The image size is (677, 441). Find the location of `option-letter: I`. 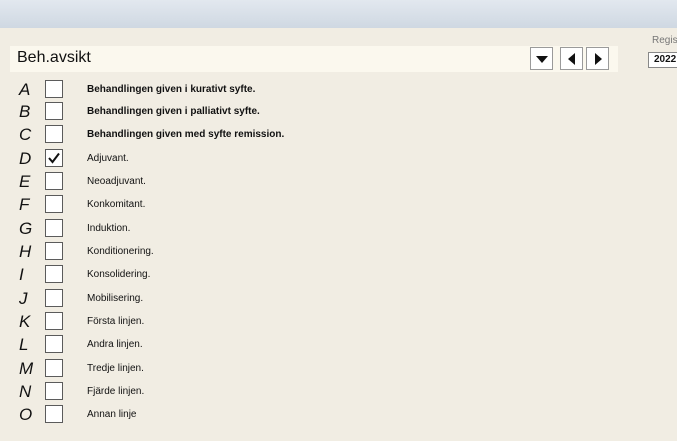

option-letter: I is located at coordinates (21, 274).